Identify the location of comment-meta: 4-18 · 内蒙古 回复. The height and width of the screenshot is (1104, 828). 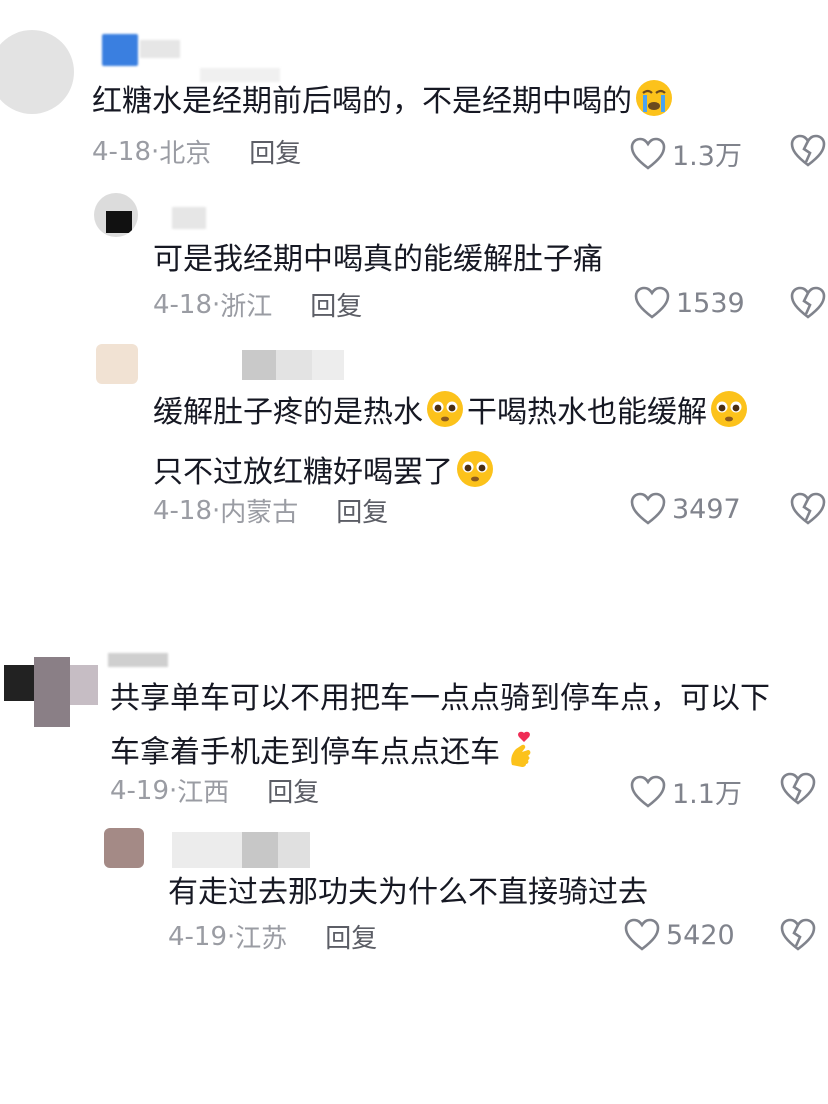
(270, 510).